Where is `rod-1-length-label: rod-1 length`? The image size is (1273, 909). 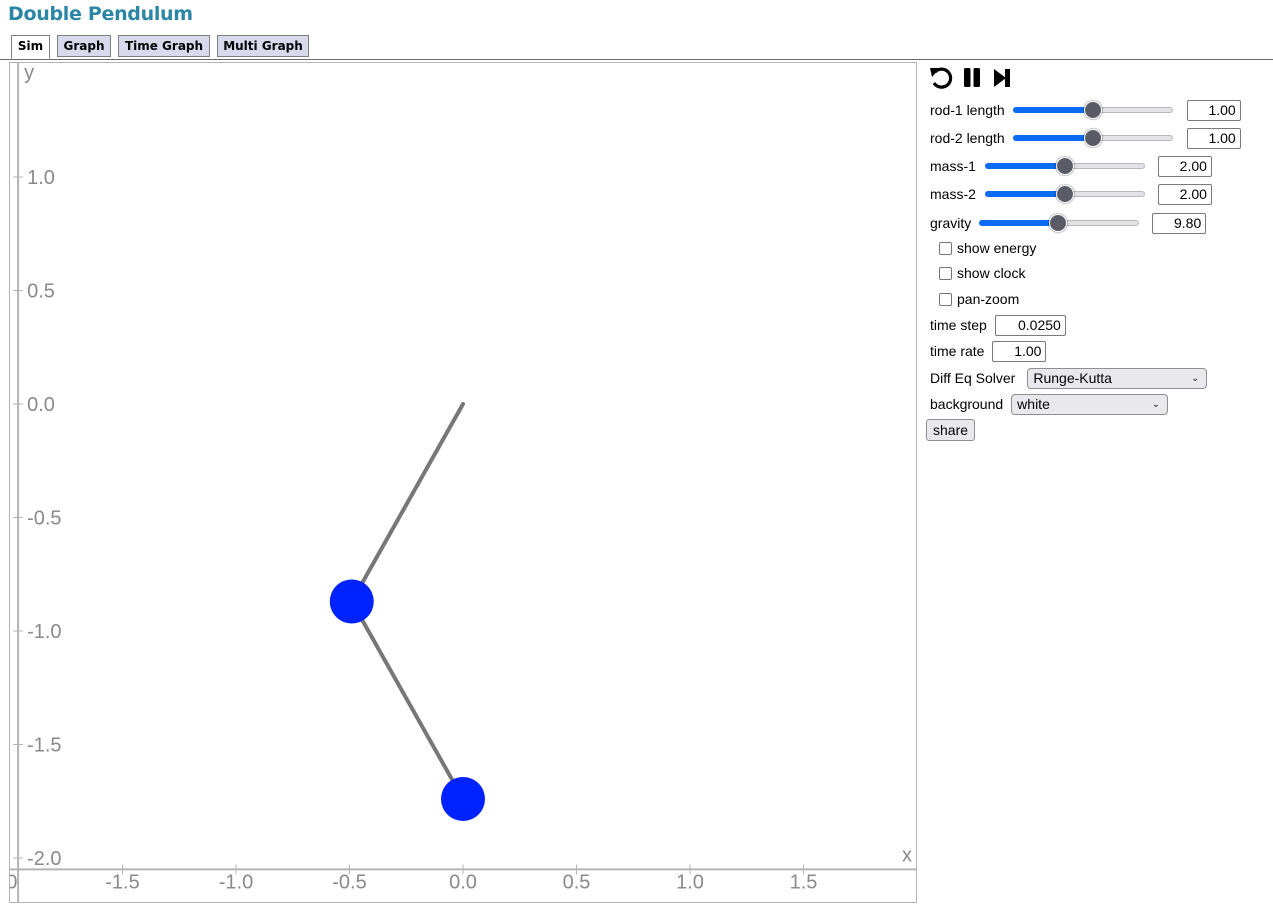 rod-1-length-label: rod-1 length is located at coordinates (967, 110).